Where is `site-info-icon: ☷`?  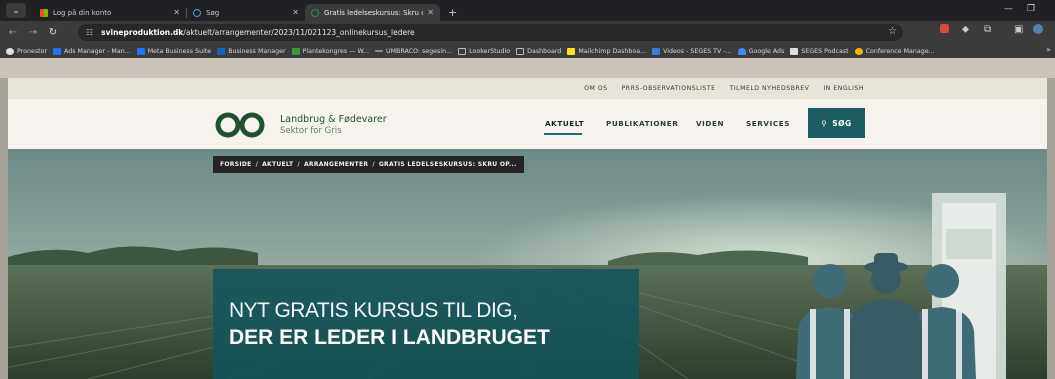 site-info-icon: ☷ is located at coordinates (89, 32).